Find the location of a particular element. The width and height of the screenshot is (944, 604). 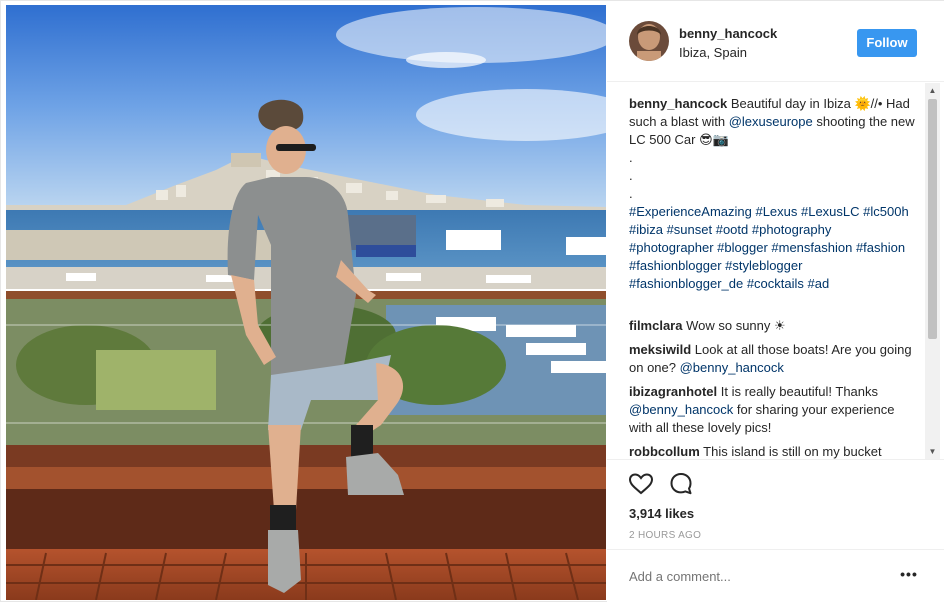

avatar-image is located at coordinates (649, 41).